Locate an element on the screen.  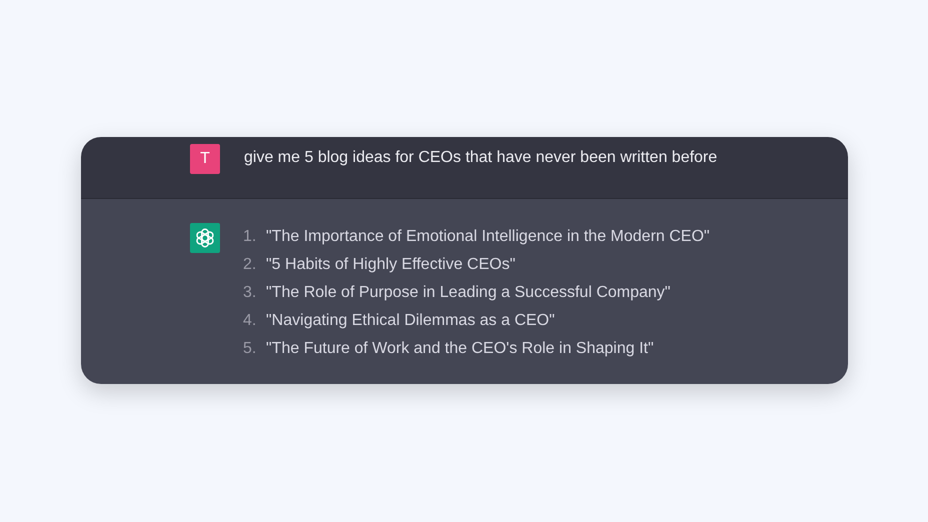
blog-idea: "The Future of Work and the CEO's Role in Shaping It" is located at coordinates (460, 349).